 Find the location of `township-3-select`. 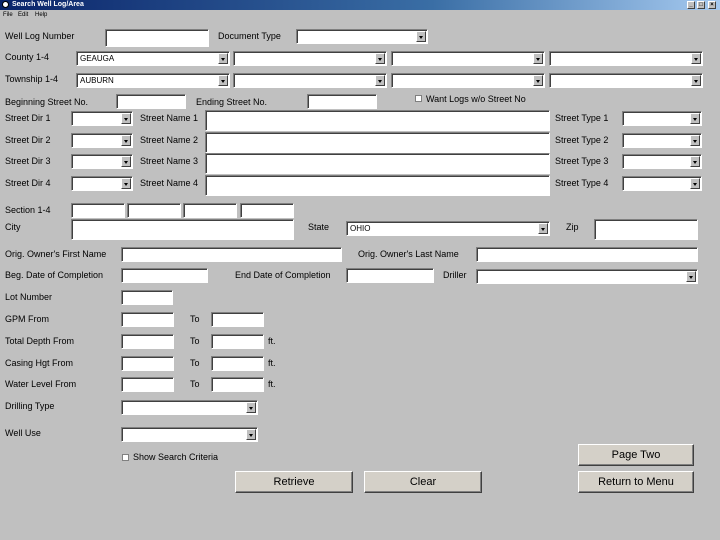

township-3-select is located at coordinates (468, 80).